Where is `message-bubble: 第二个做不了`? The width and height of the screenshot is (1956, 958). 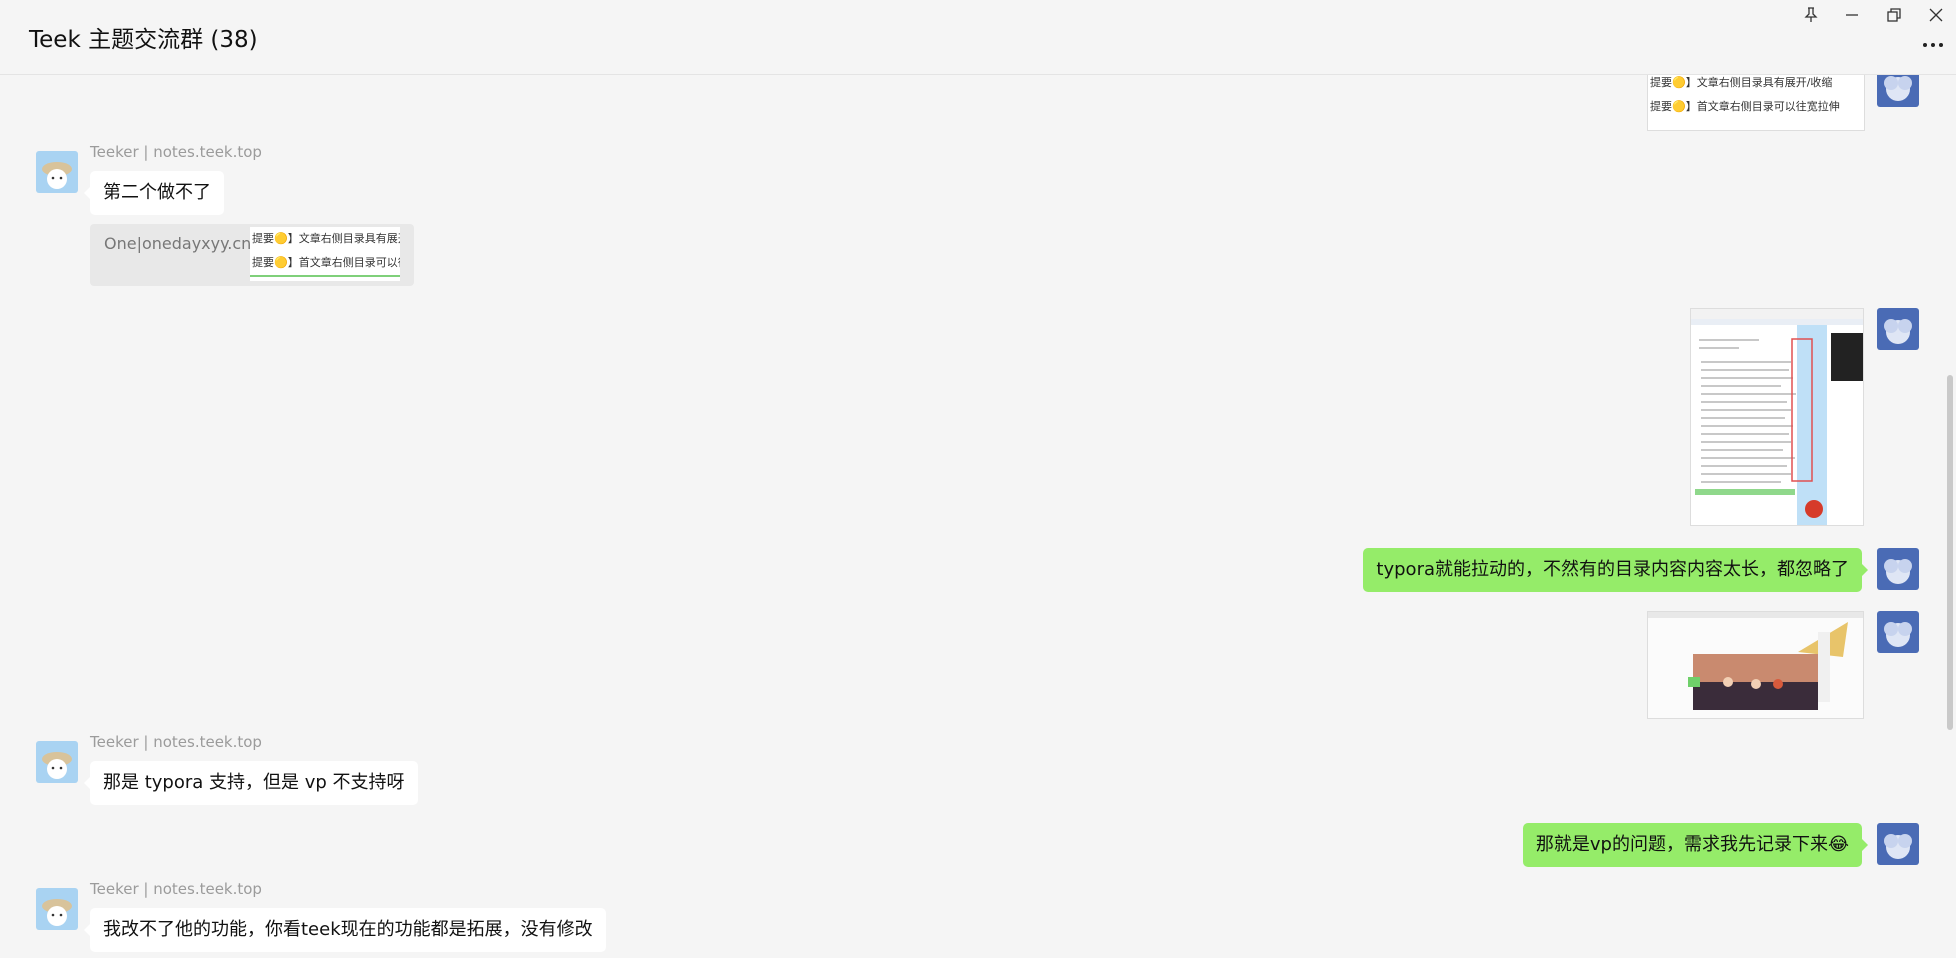
message-bubble: 第二个做不了 is located at coordinates (154, 193).